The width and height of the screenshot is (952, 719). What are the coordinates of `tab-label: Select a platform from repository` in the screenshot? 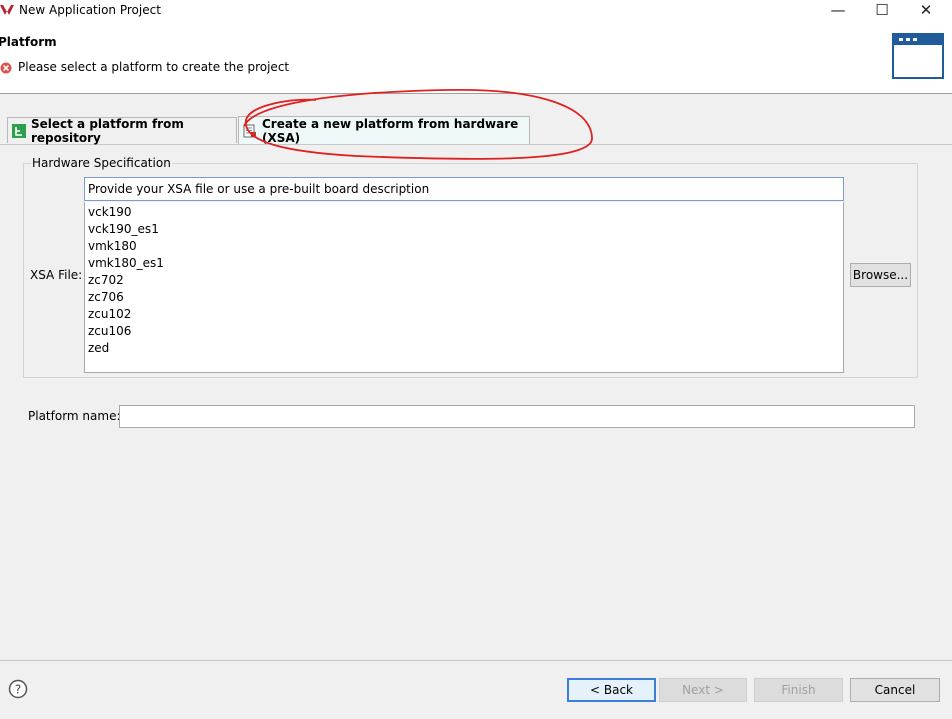 It's located at (107, 130).